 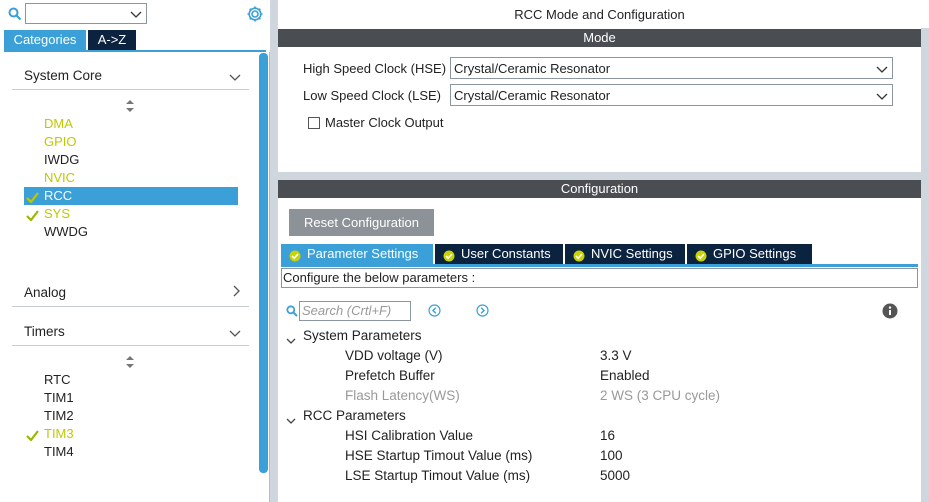 I want to click on tab-nvic-settings: NVIC Settings, so click(x=625, y=254).